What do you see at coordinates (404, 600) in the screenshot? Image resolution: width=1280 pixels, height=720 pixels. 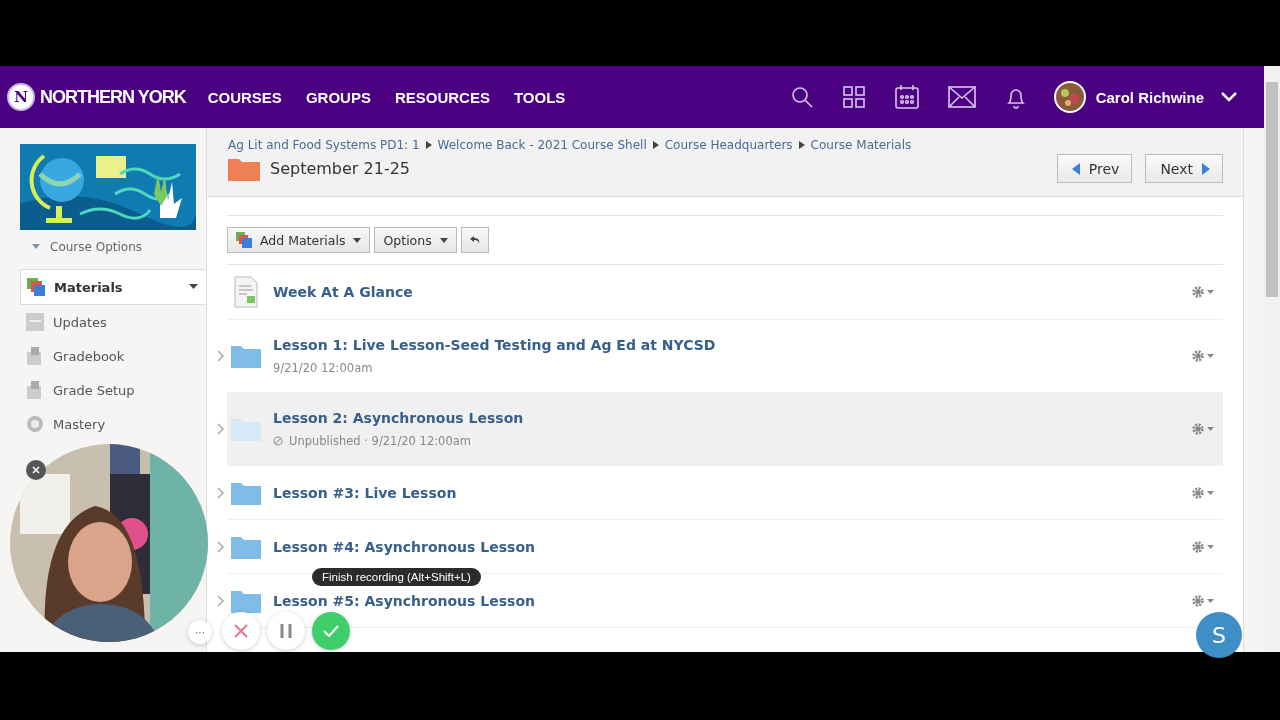 I see `material-link: Lesson #5: Asynchronous Lesson` at bounding box center [404, 600].